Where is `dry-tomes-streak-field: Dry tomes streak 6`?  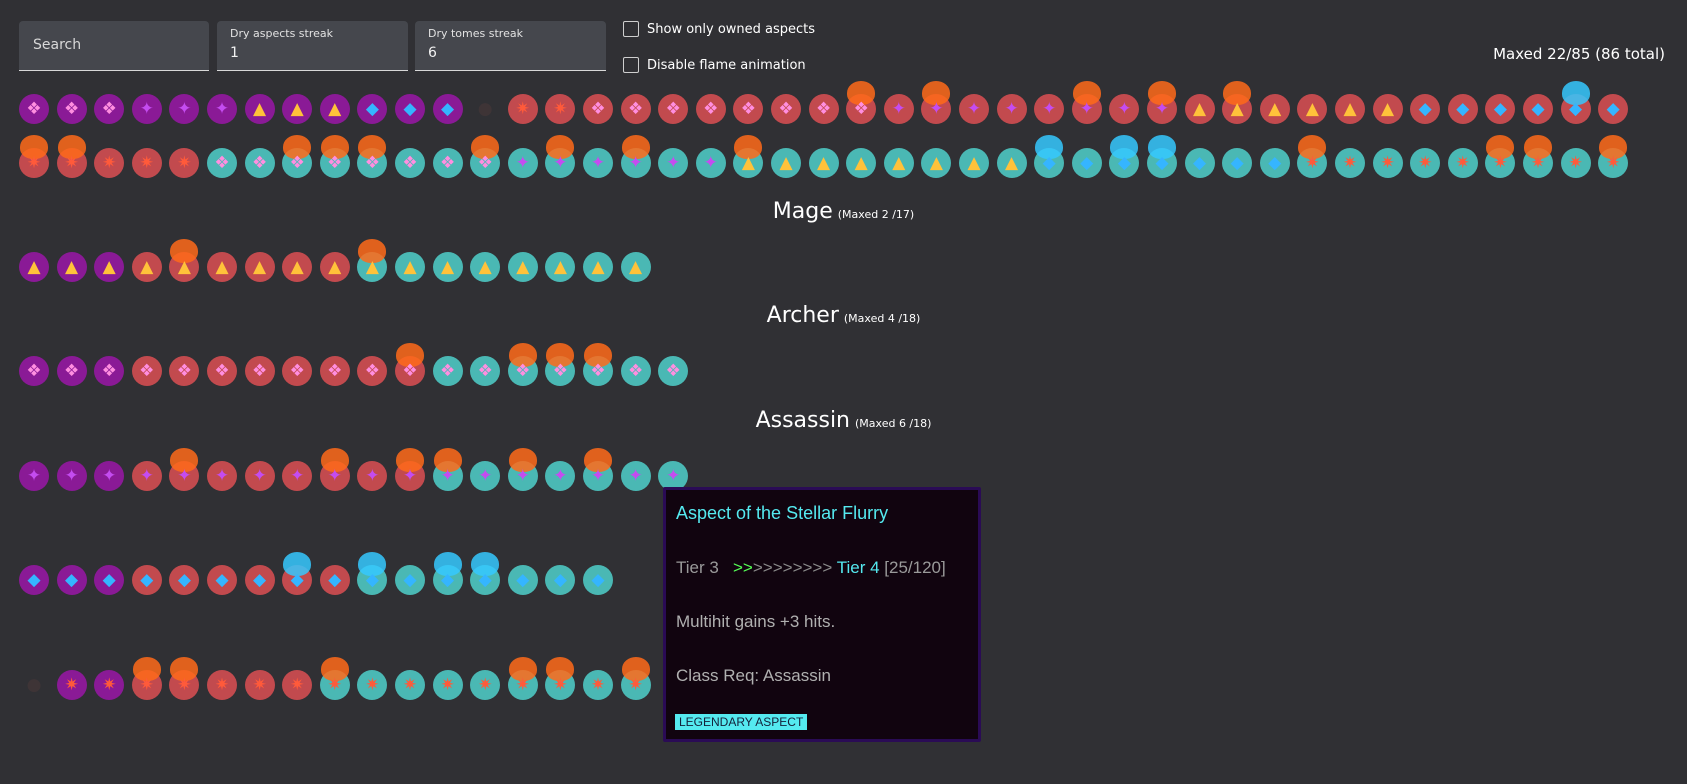
dry-tomes-streak-field: Dry tomes streak 6 is located at coordinates (510, 46).